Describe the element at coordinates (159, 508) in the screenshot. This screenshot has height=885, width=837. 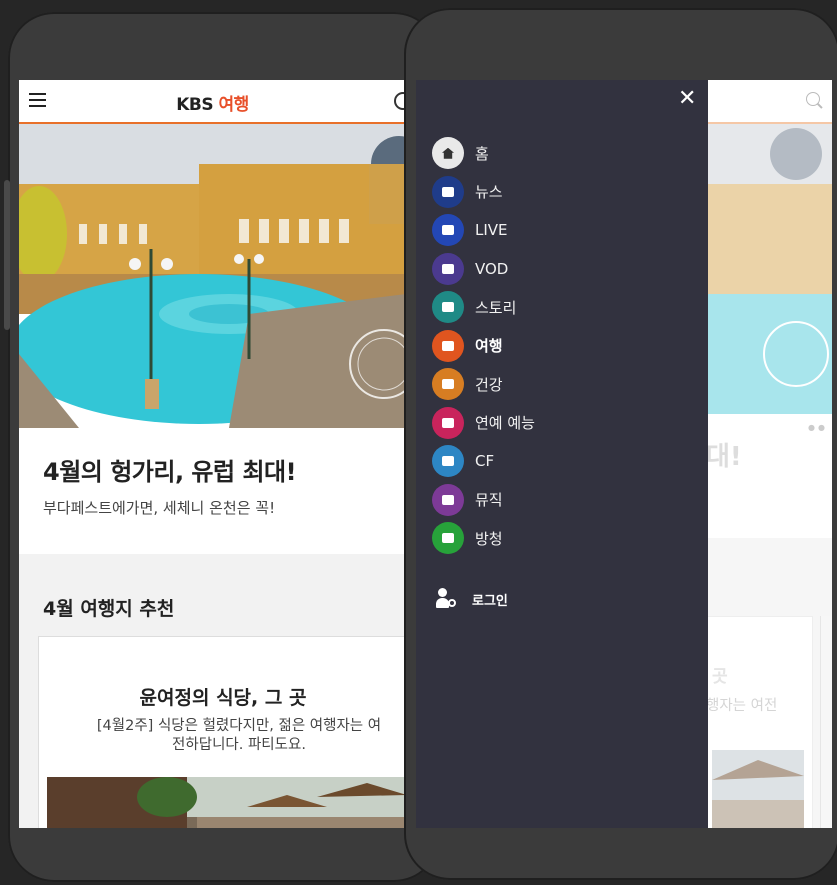
I see `feature-subtitle: 부다페스트에가면, 세체니 온천은 꼭!` at that location.